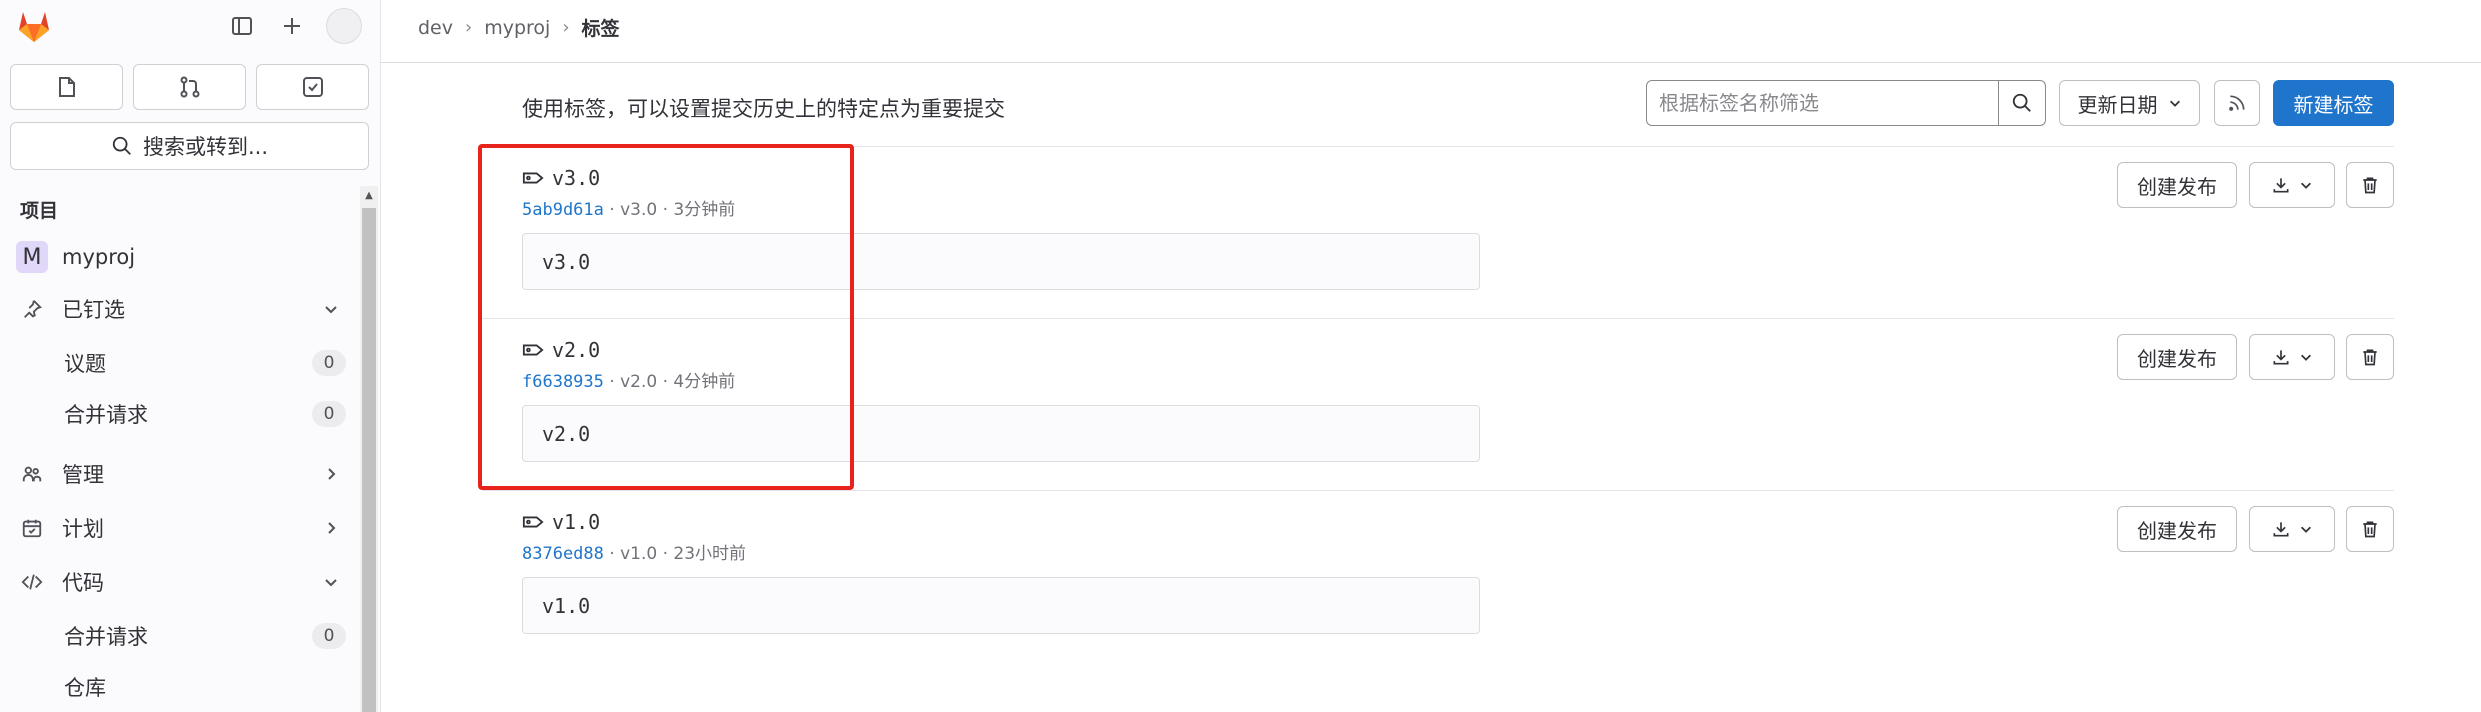 The width and height of the screenshot is (2481, 712). What do you see at coordinates (675, 554) in the screenshot?
I see `tag-meta-text: · v1.0 · 23小时前` at bounding box center [675, 554].